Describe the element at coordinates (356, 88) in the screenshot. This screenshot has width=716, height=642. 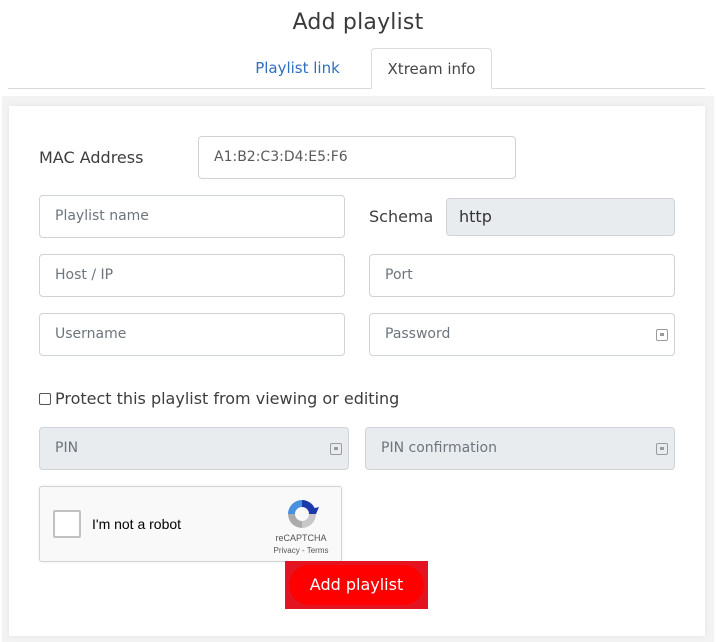
I see `tabs-divider` at that location.